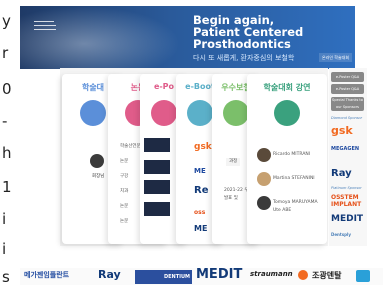 This screenshot has height=286, width=383. Describe the element at coordinates (341, 234) in the screenshot. I see `sponsor-dentsply: Dentsply` at that location.